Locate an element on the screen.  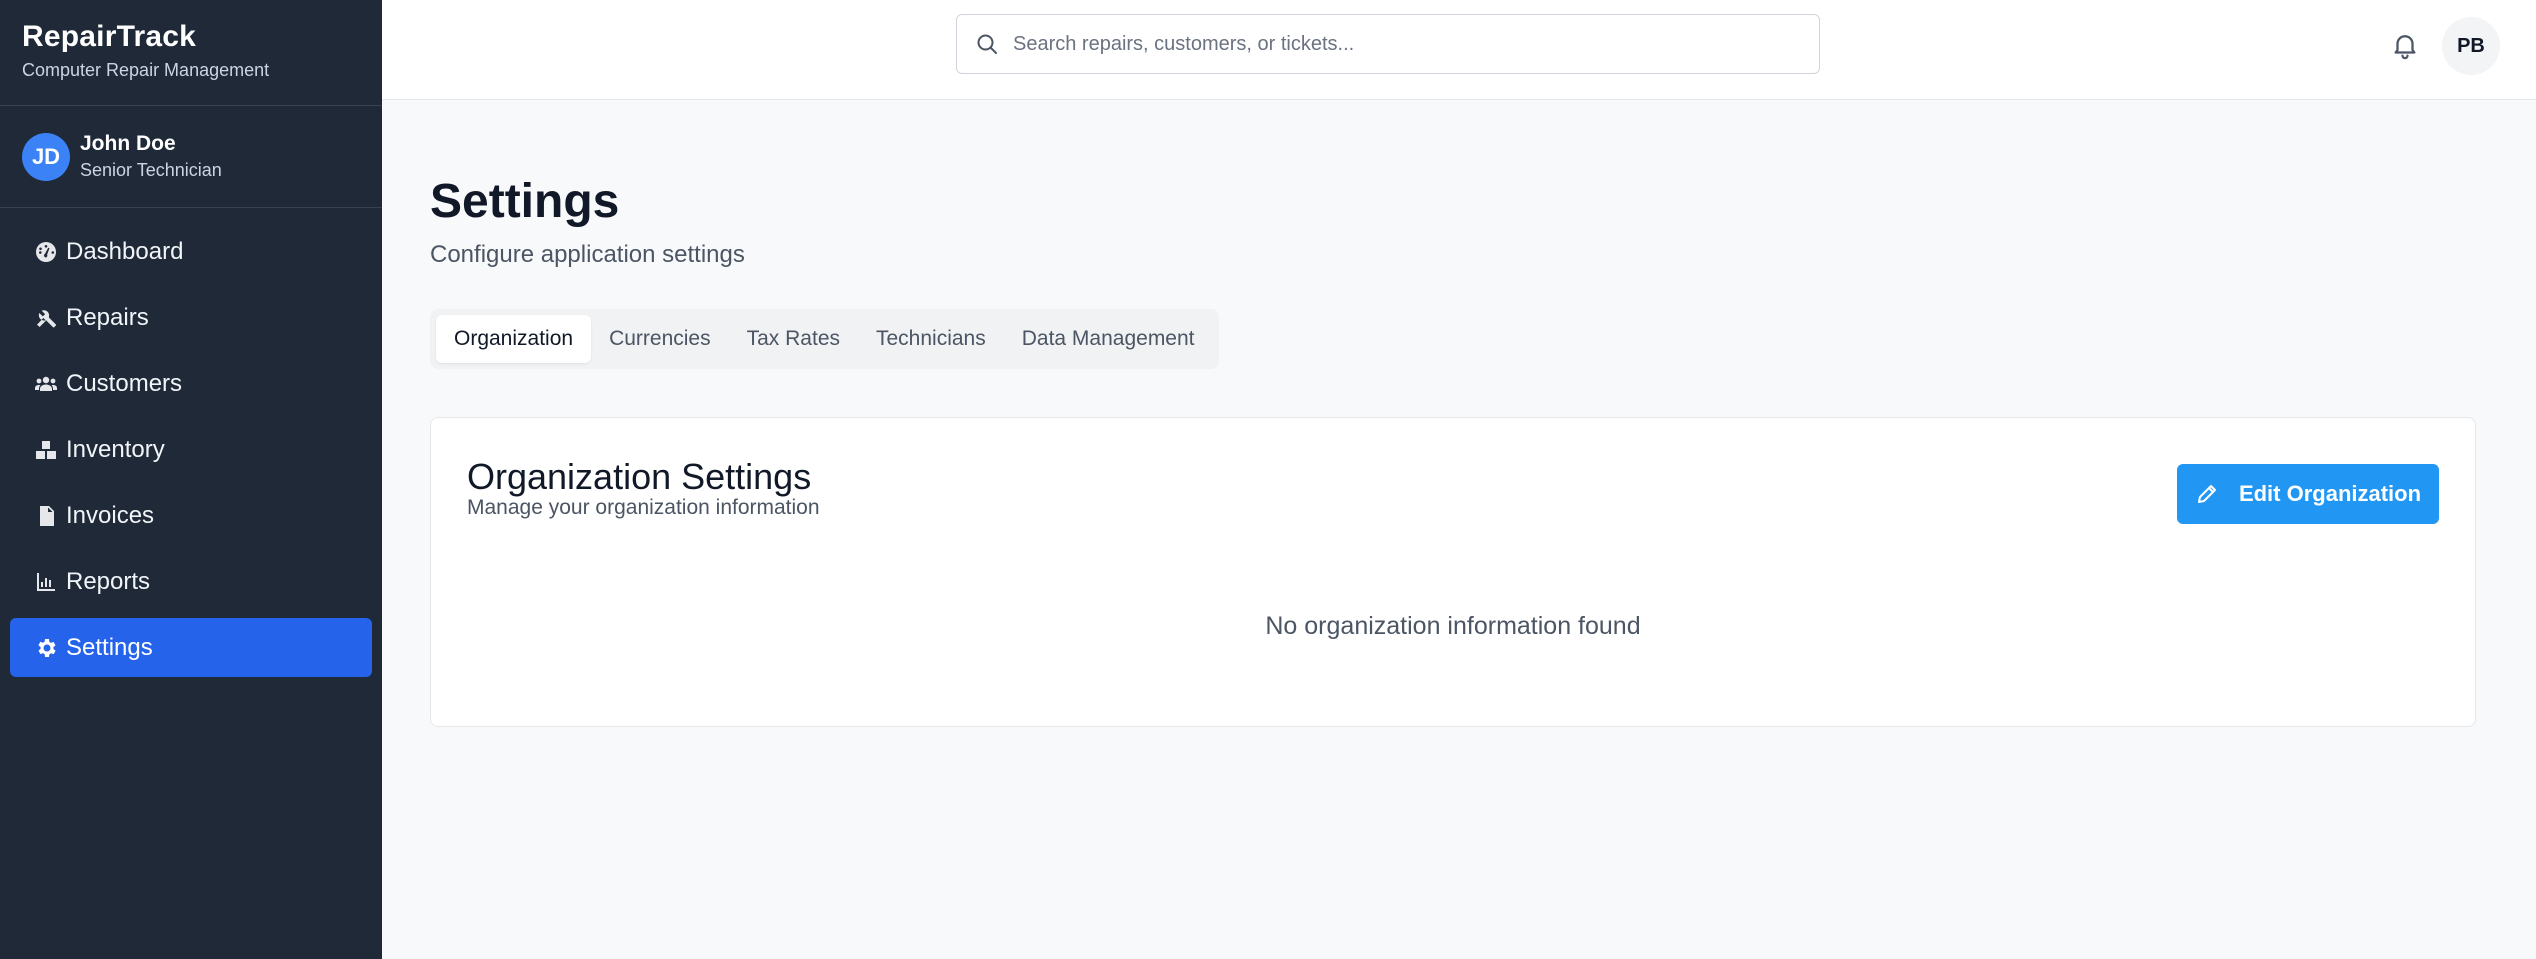
boxes-icon is located at coordinates (49, 450).